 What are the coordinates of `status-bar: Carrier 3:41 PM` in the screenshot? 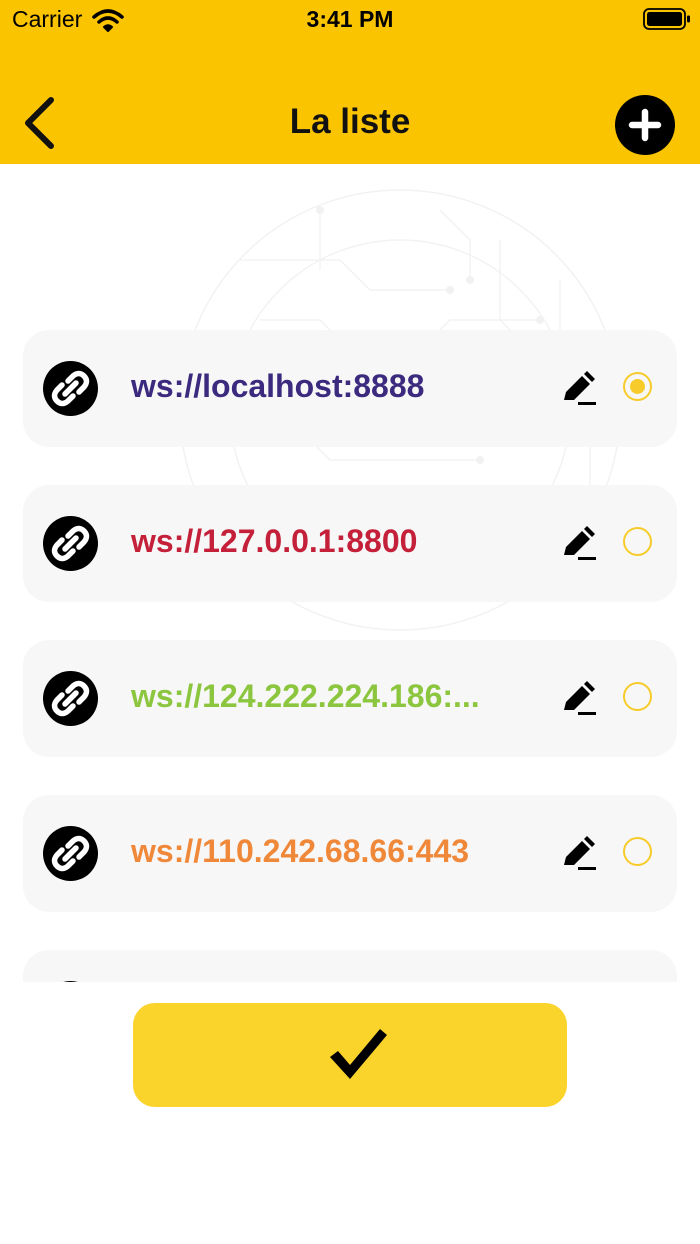 It's located at (350, 20).